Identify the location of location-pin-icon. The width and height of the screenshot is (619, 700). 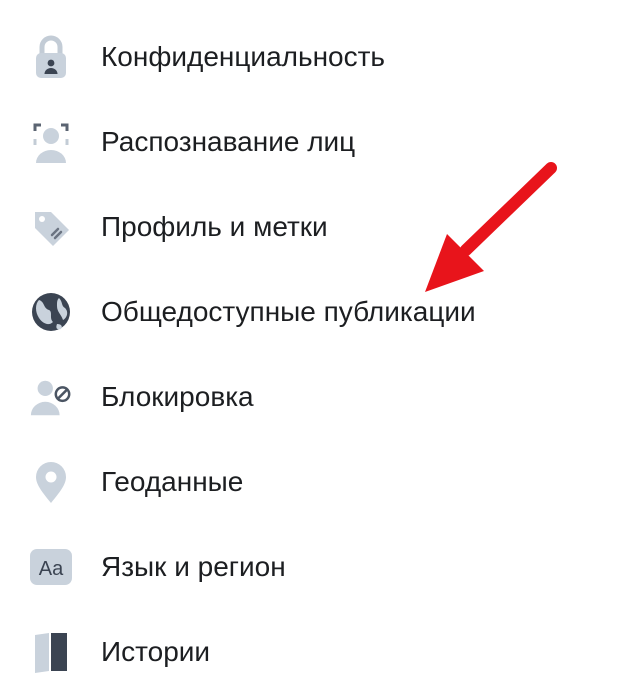
(51, 482).